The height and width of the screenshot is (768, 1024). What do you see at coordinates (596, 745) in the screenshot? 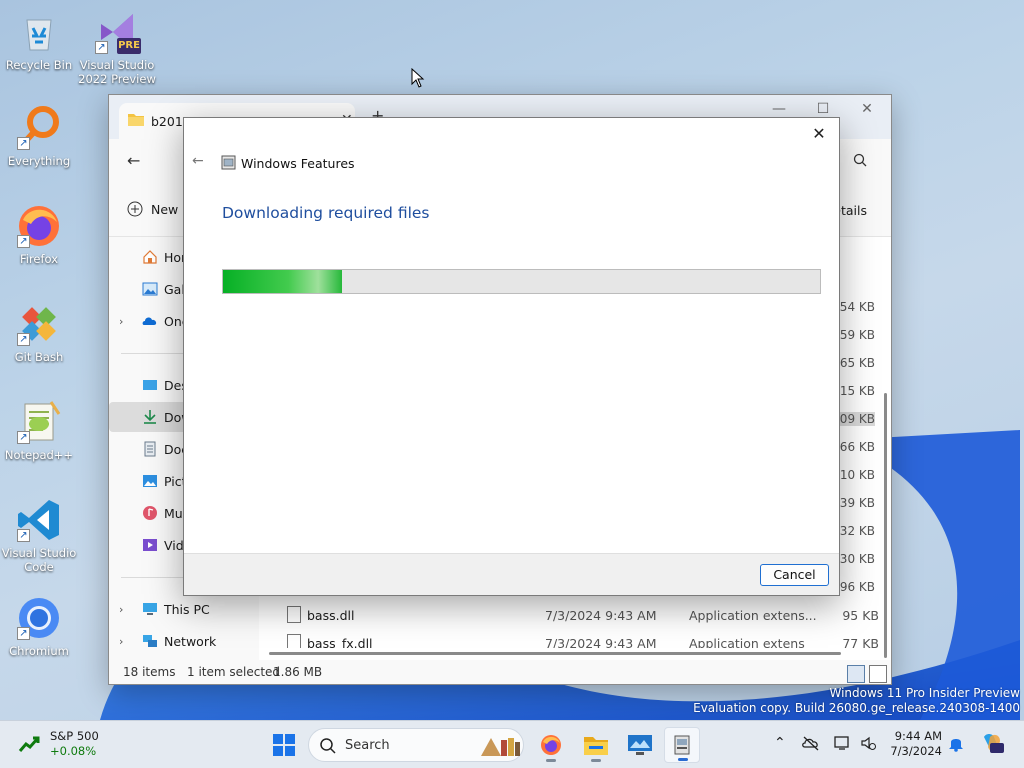
I see `taskbar-file-explorer` at bounding box center [596, 745].